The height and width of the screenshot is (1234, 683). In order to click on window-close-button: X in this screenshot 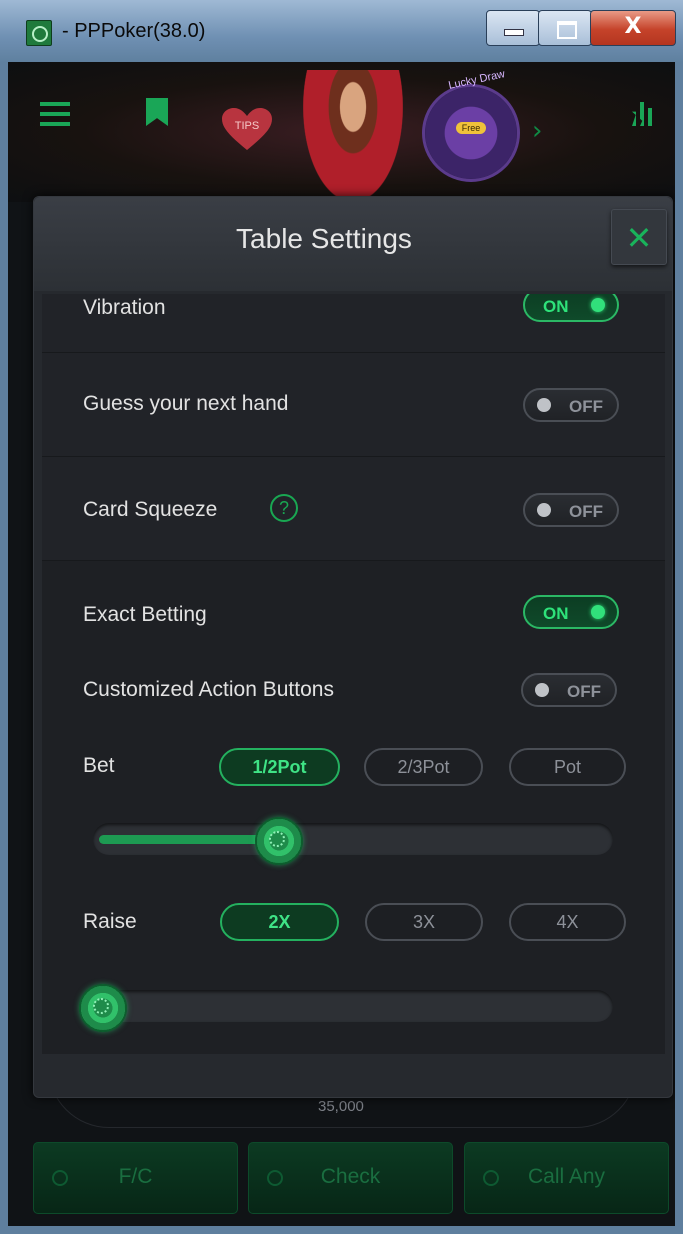, I will do `click(633, 28)`.